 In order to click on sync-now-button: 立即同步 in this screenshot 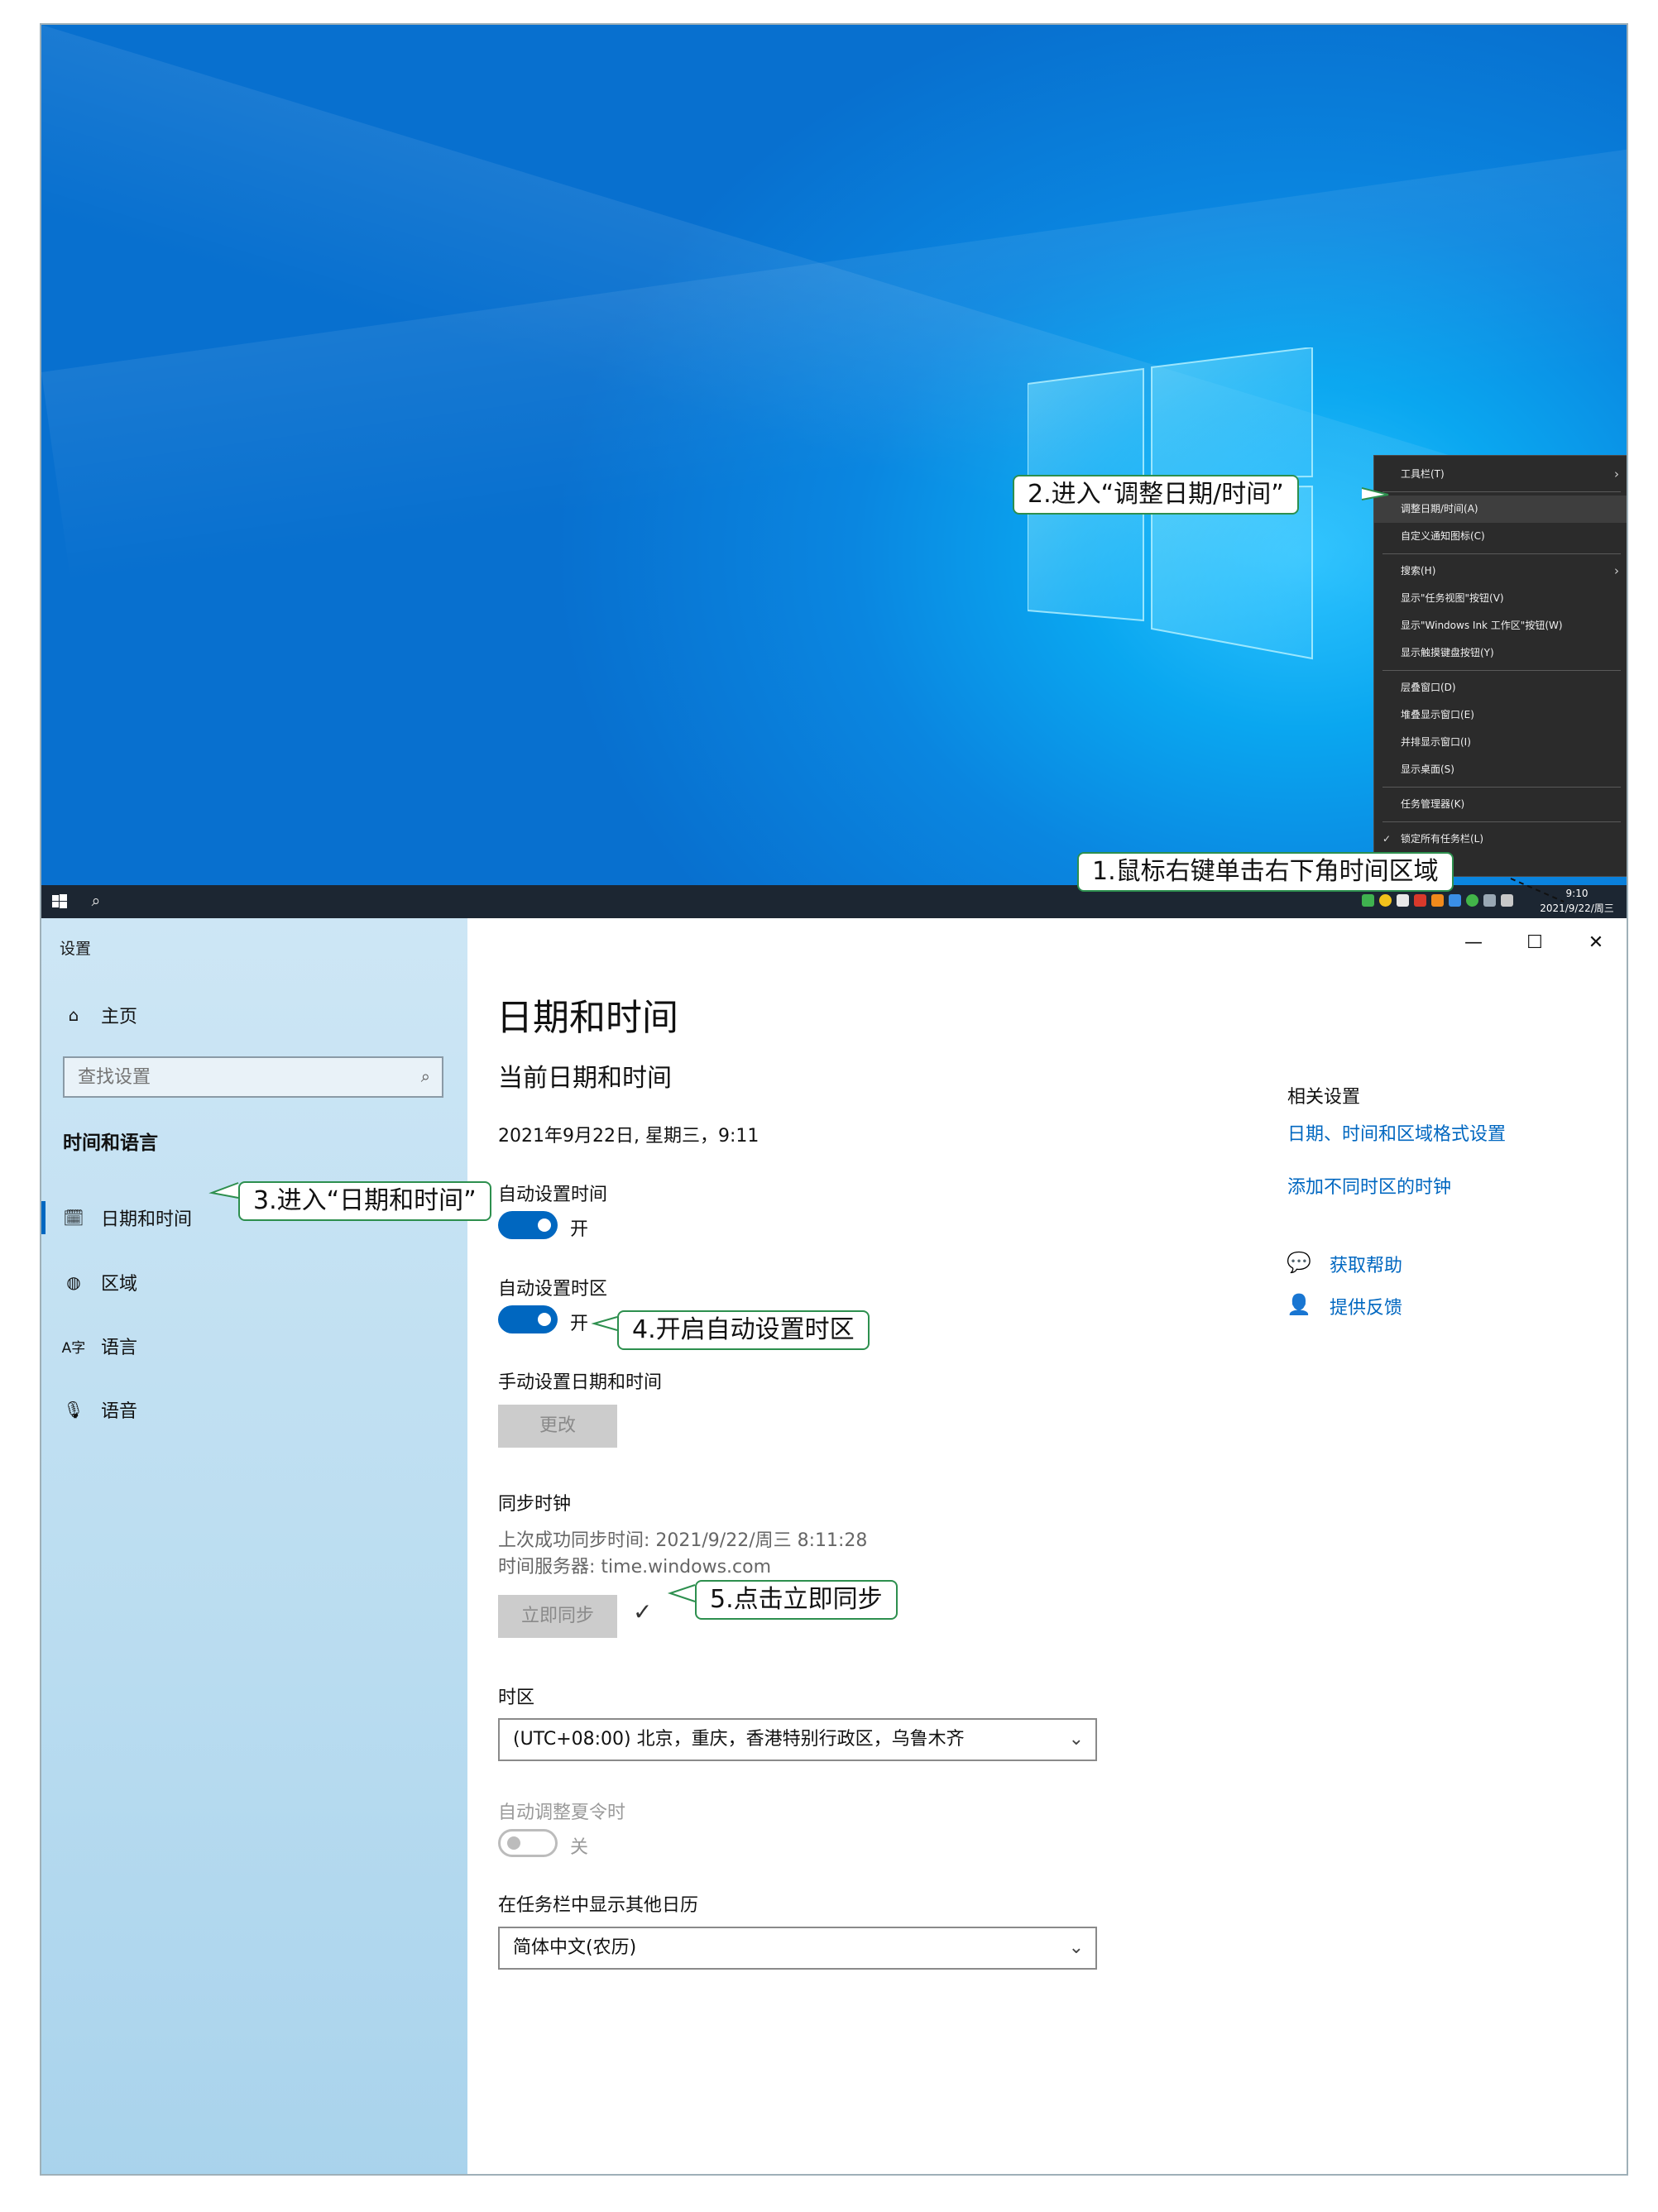, I will do `click(557, 1616)`.